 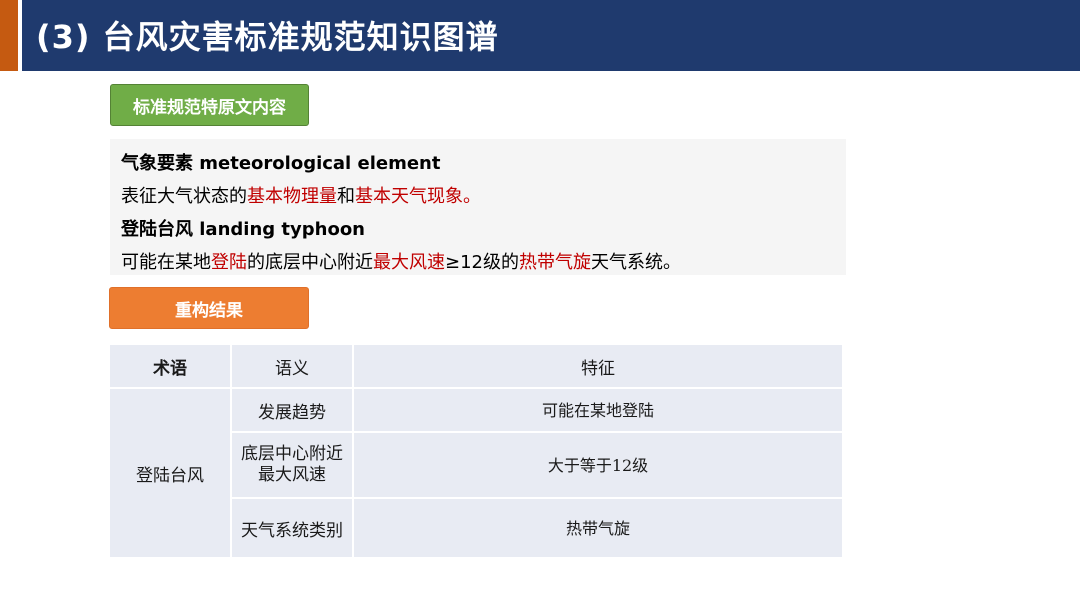 What do you see at coordinates (170, 366) in the screenshot?
I see `header-term: 术语` at bounding box center [170, 366].